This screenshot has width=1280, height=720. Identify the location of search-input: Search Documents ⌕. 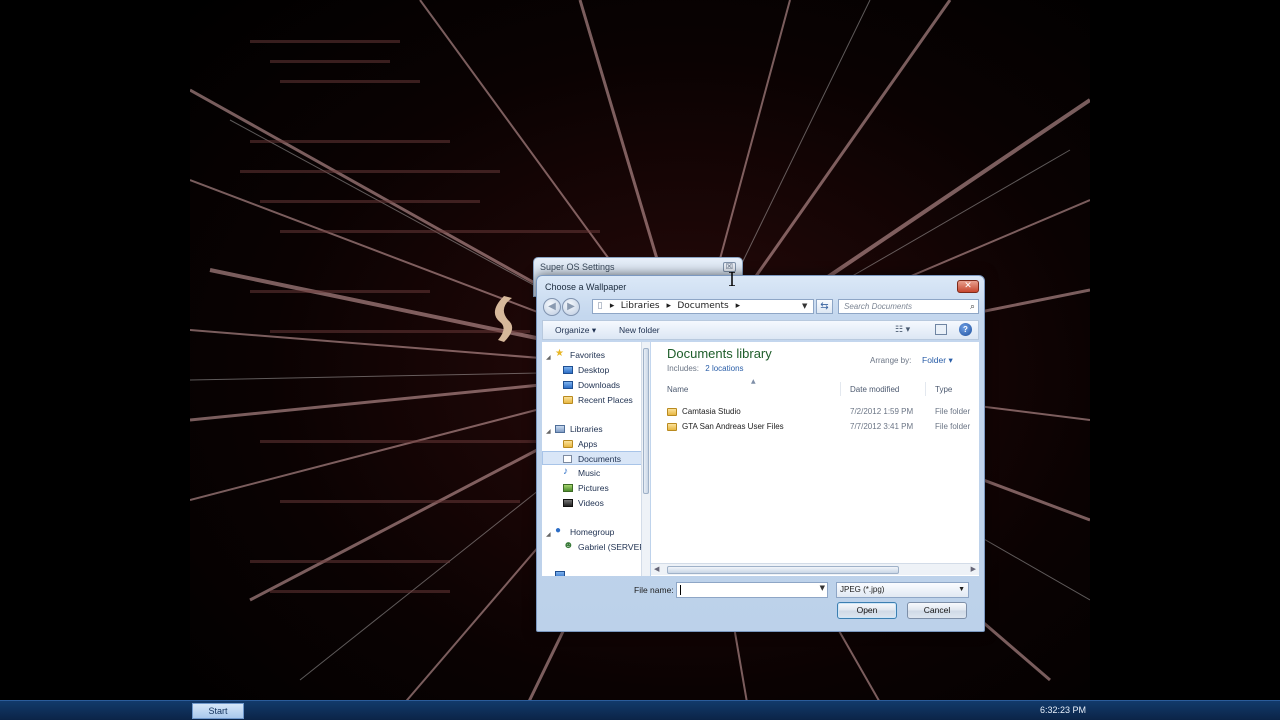
(908, 306).